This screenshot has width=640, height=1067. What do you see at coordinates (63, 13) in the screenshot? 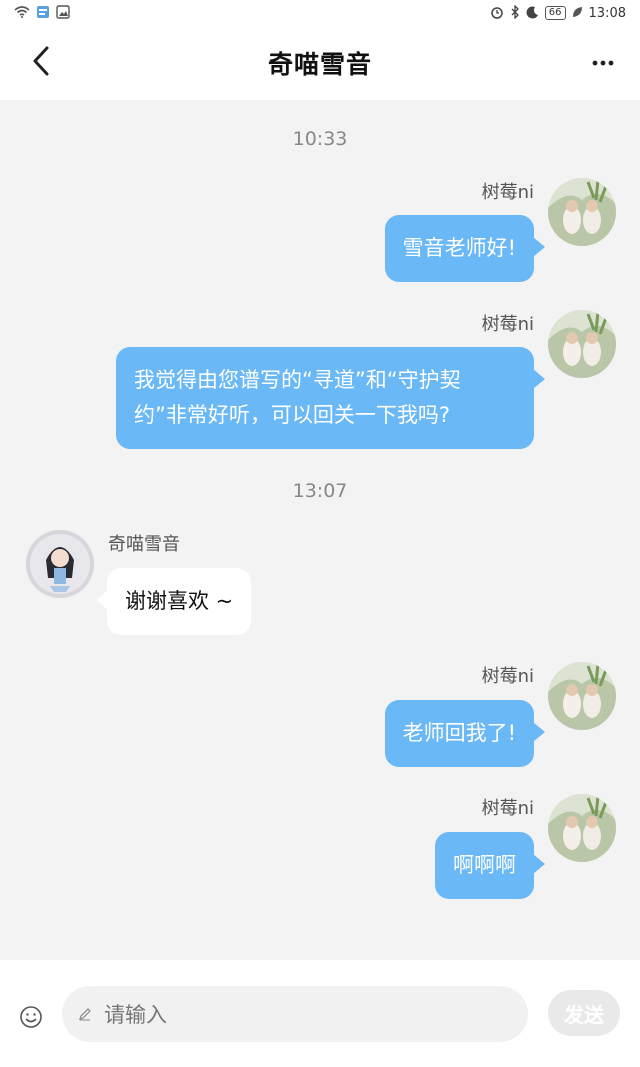
I see `image-icon` at bounding box center [63, 13].